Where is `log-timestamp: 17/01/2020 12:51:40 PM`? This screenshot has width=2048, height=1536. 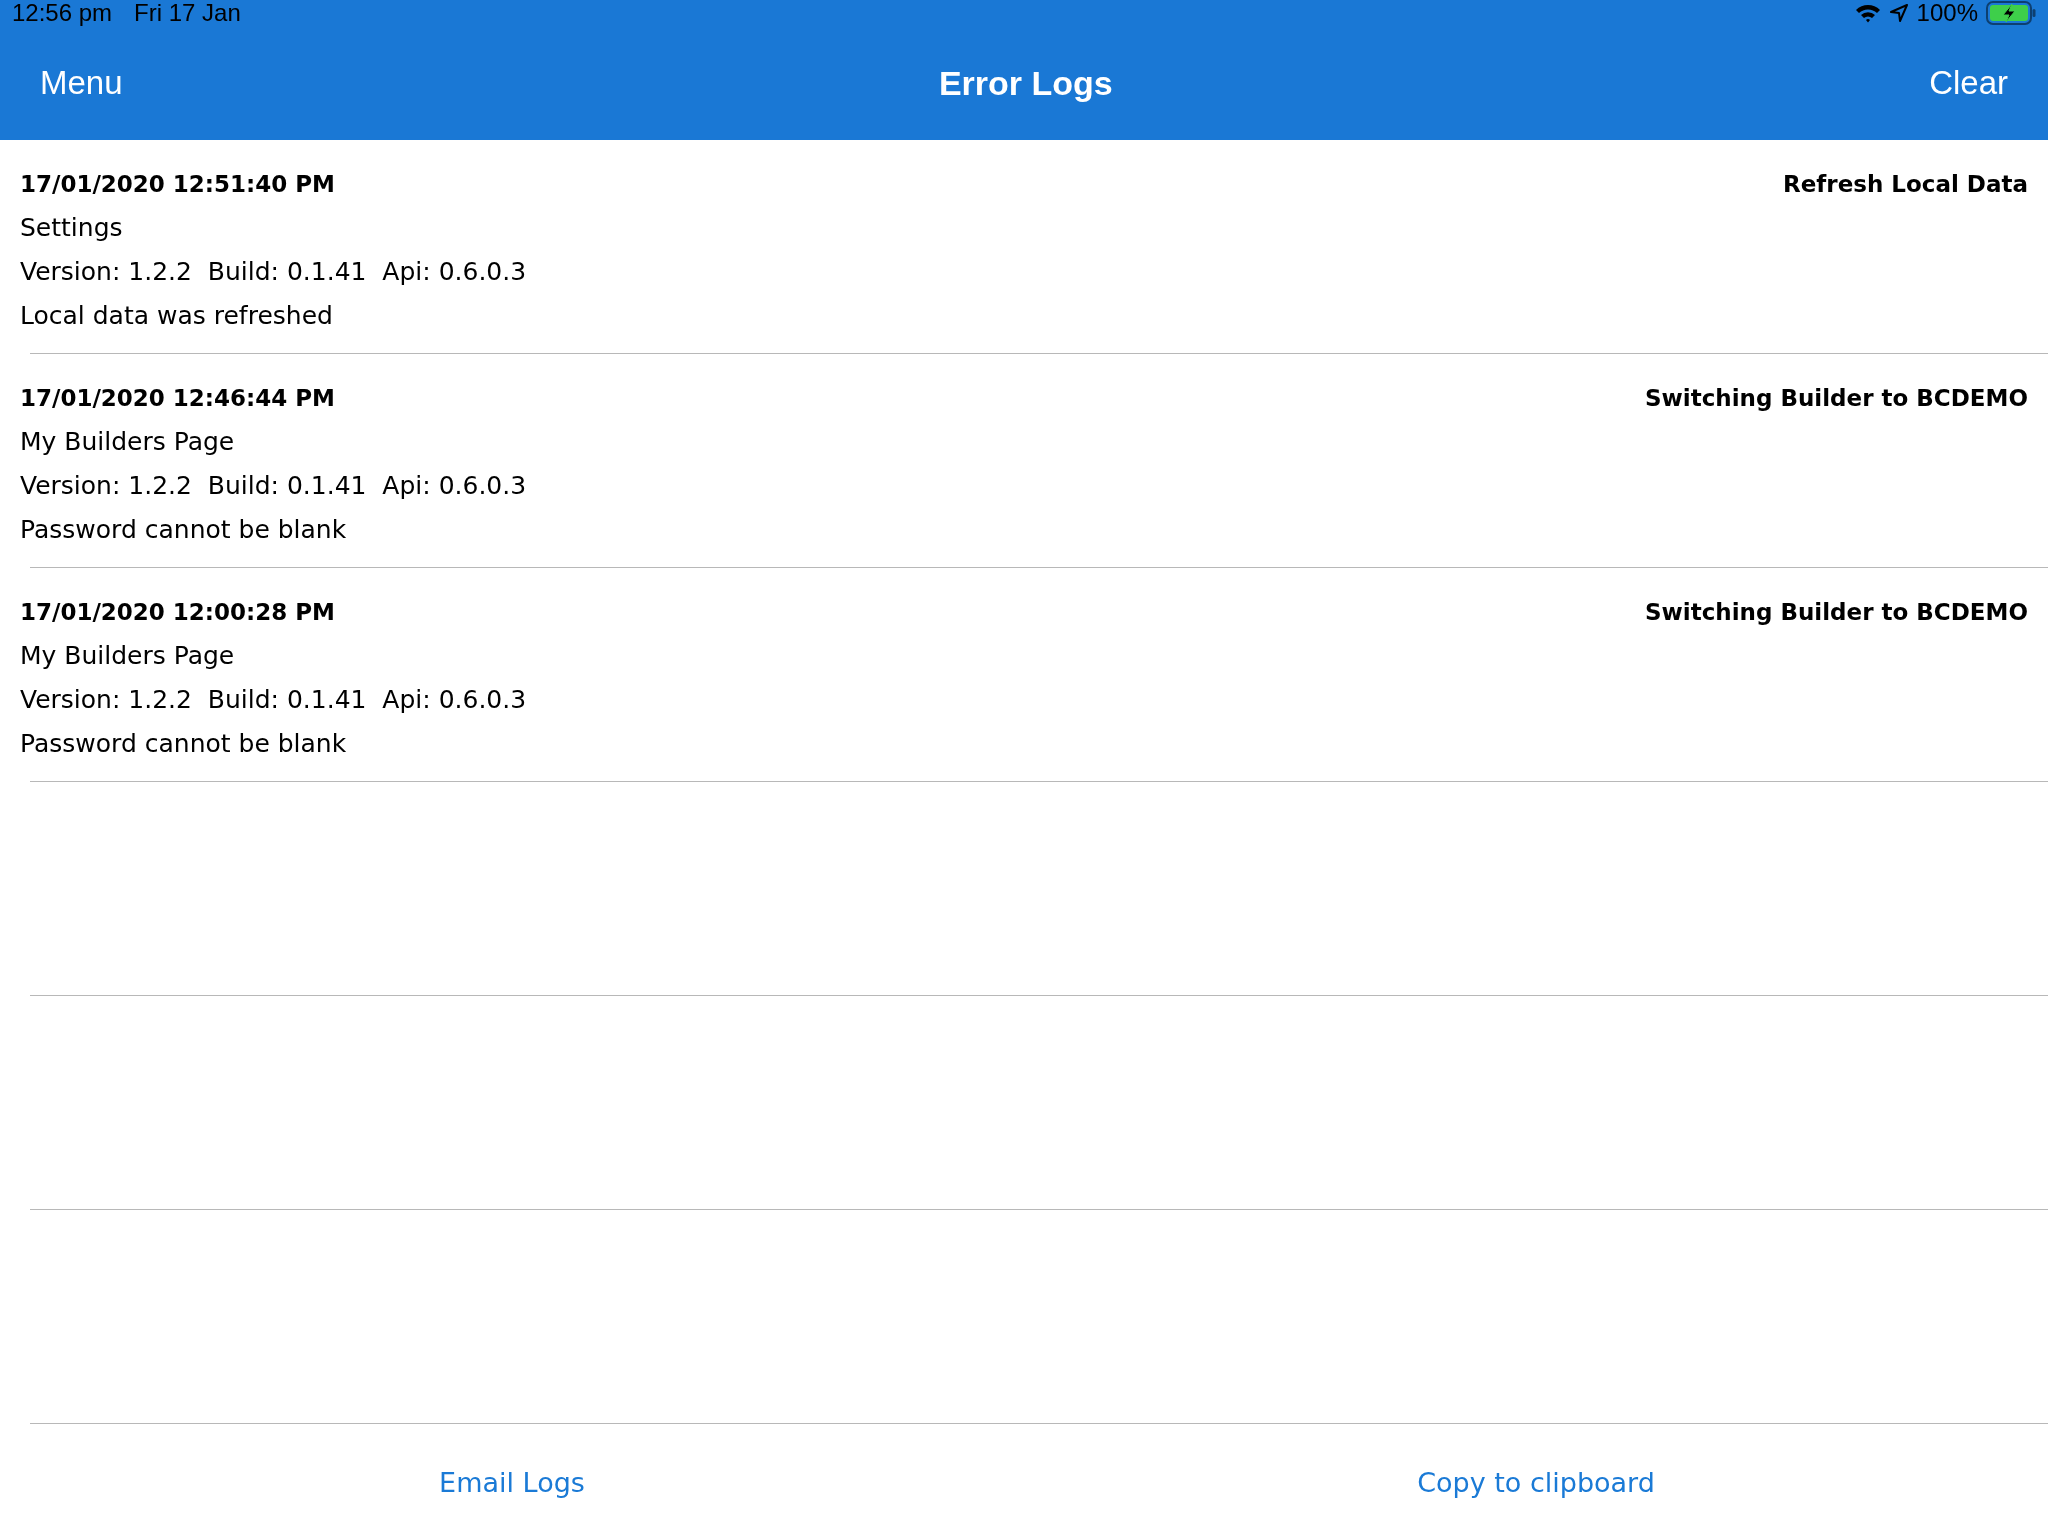
log-timestamp: 17/01/2020 12:51:40 PM is located at coordinates (177, 184).